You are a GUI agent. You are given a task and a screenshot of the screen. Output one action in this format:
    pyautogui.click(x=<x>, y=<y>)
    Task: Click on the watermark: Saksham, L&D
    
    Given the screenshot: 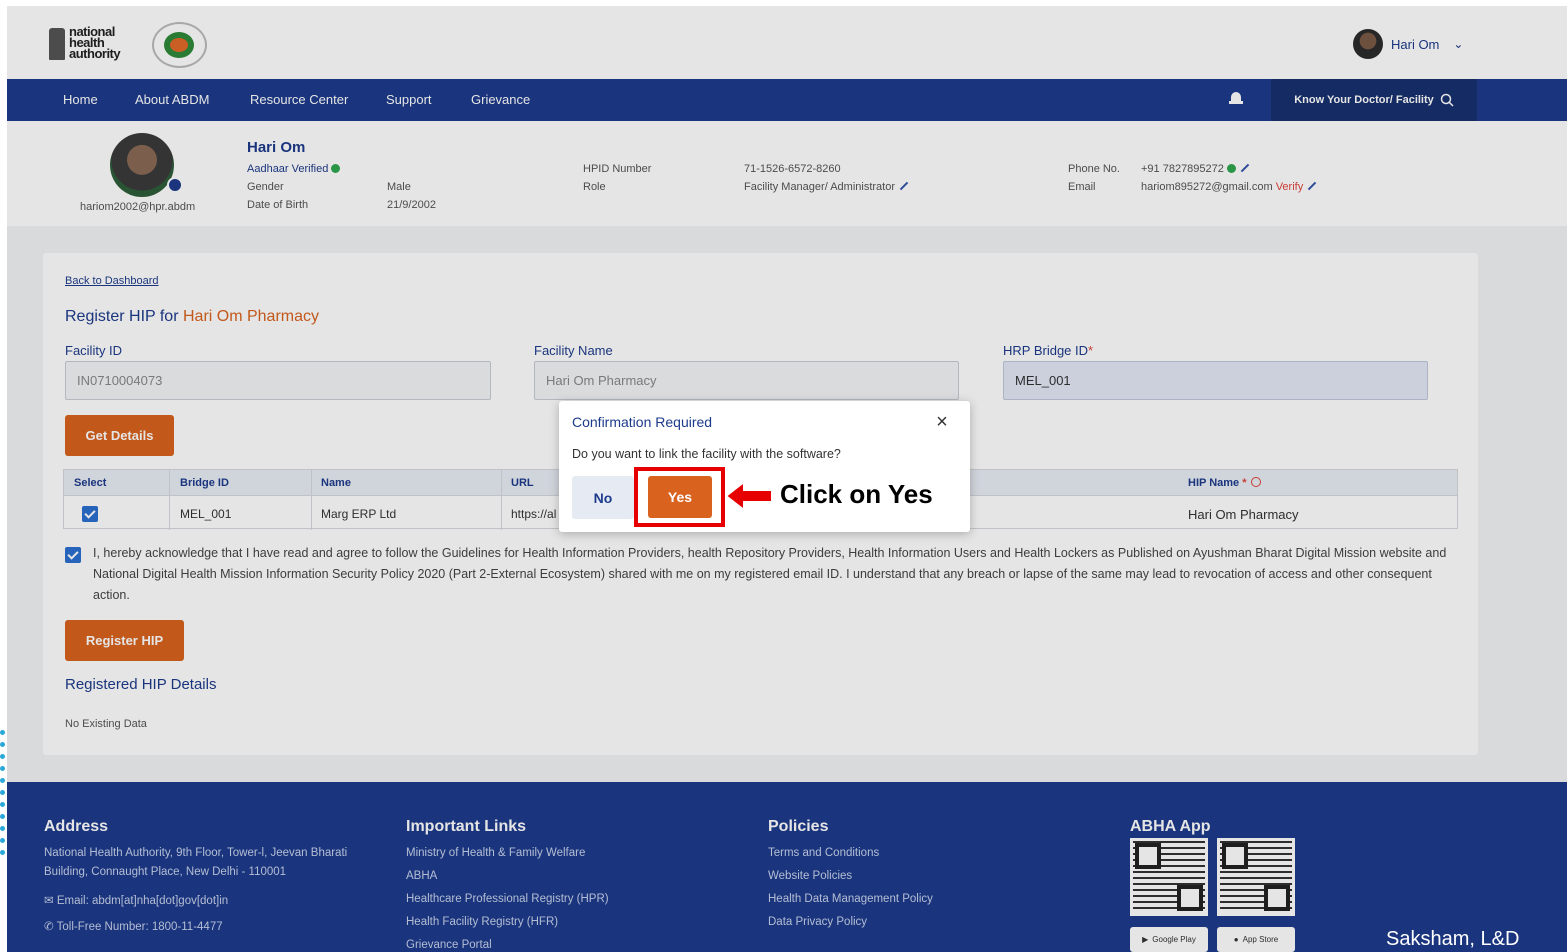 What is the action you would take?
    pyautogui.click(x=1453, y=939)
    